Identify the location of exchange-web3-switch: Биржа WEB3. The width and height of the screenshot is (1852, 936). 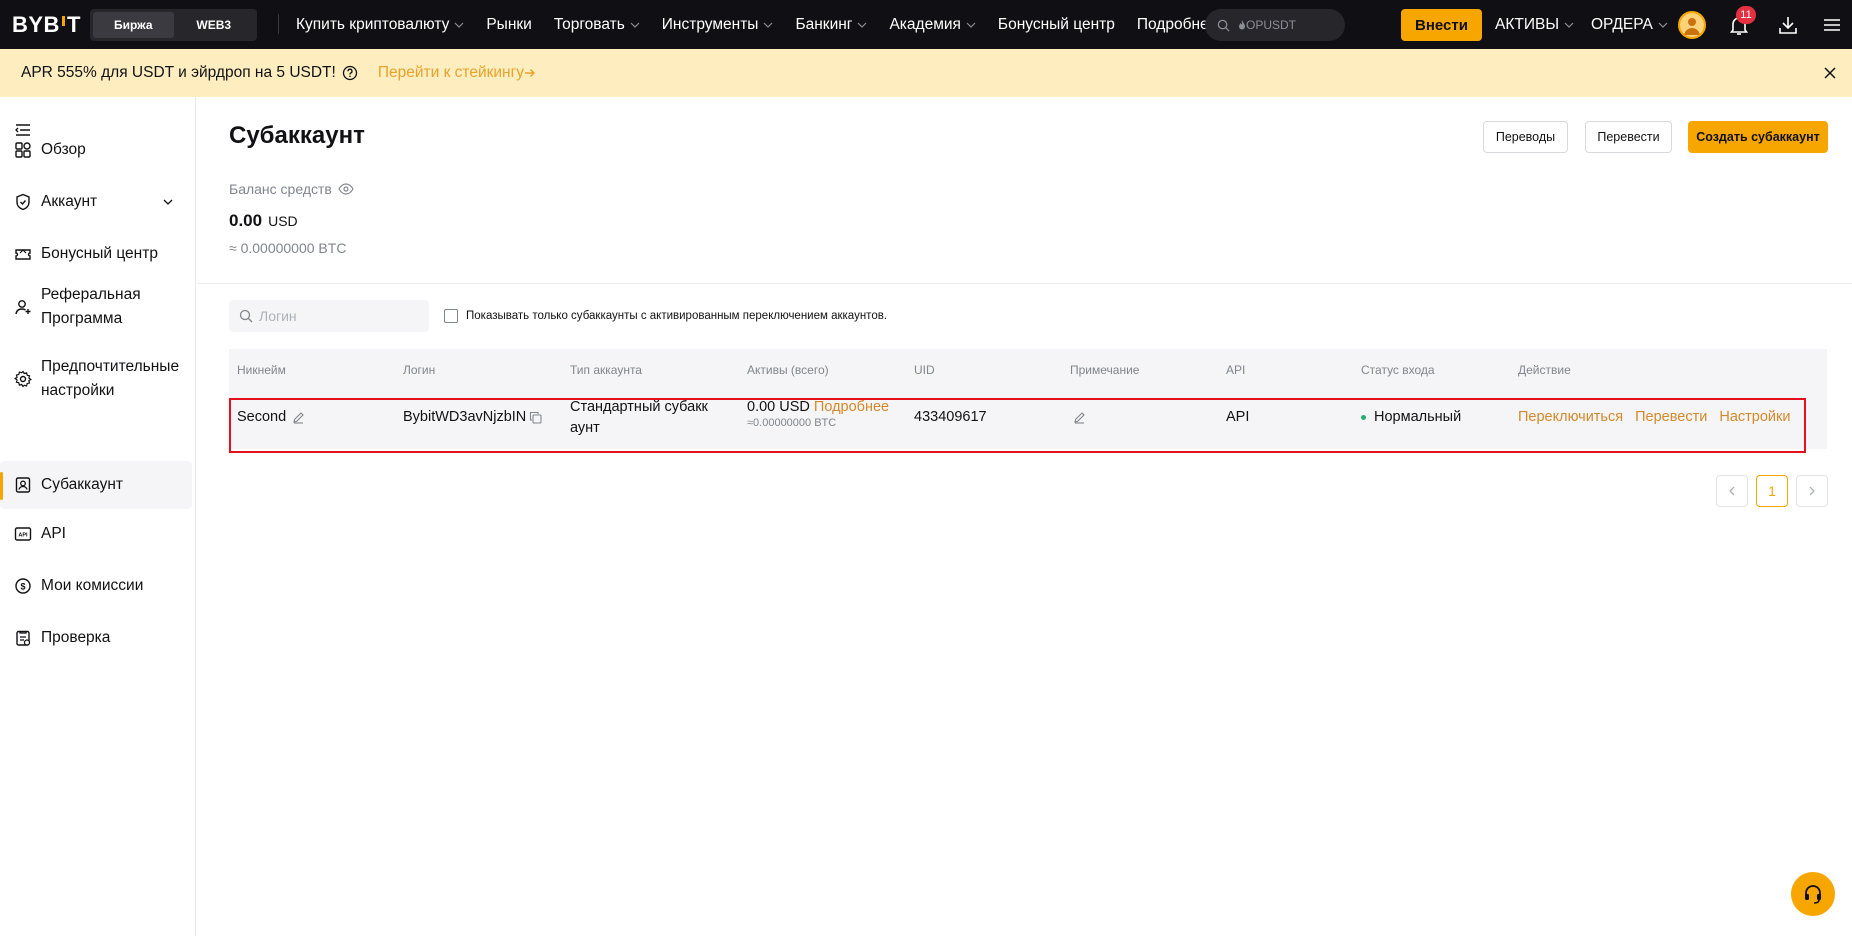
(173, 25).